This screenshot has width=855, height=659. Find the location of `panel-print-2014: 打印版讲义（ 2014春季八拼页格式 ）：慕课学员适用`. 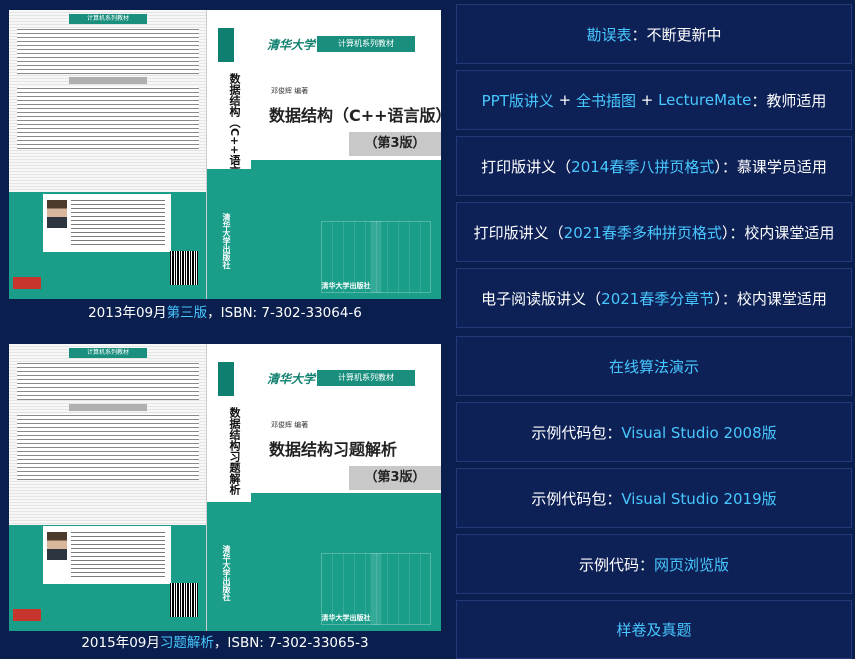

panel-print-2014: 打印版讲义（ 2014春季八拼页格式 ）：慕课学员适用 is located at coordinates (654, 166).